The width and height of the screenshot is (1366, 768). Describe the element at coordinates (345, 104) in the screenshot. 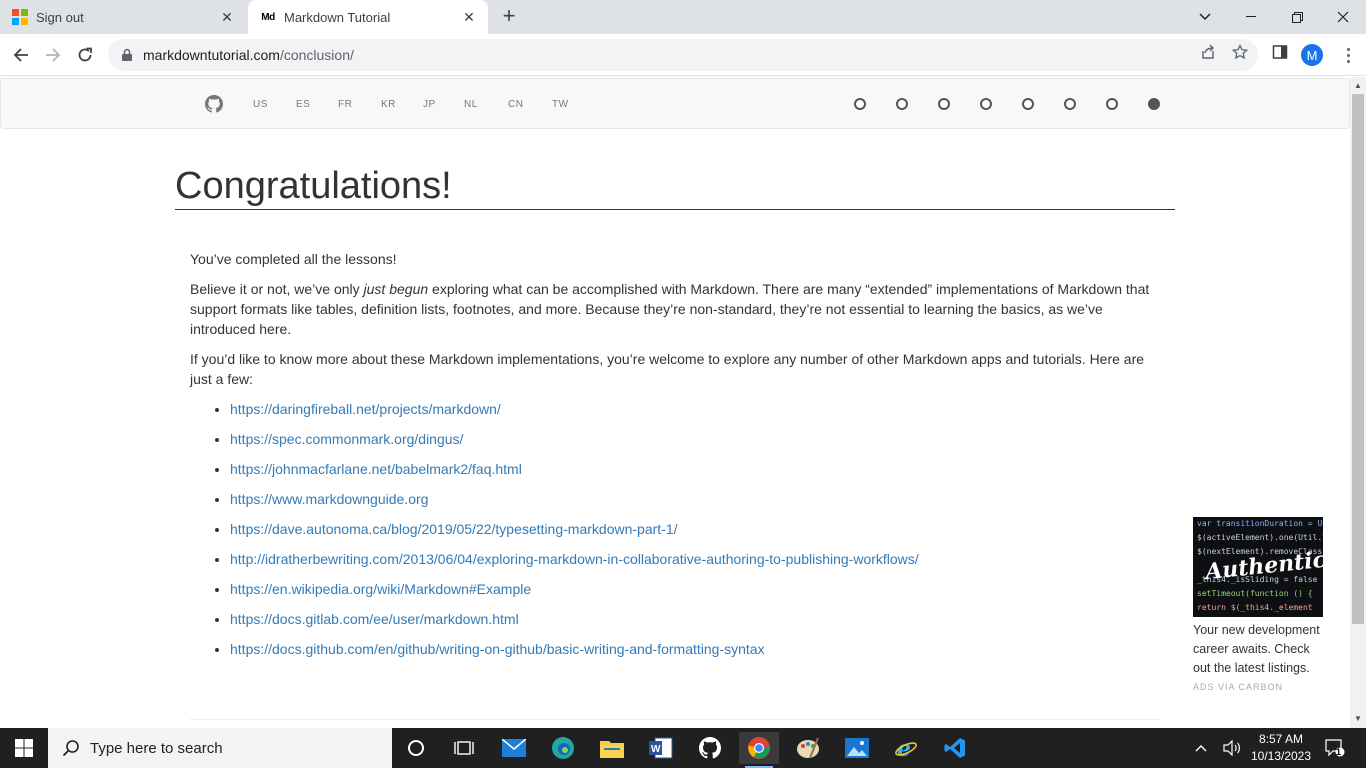

I see `lang-link-fr: FR` at that location.